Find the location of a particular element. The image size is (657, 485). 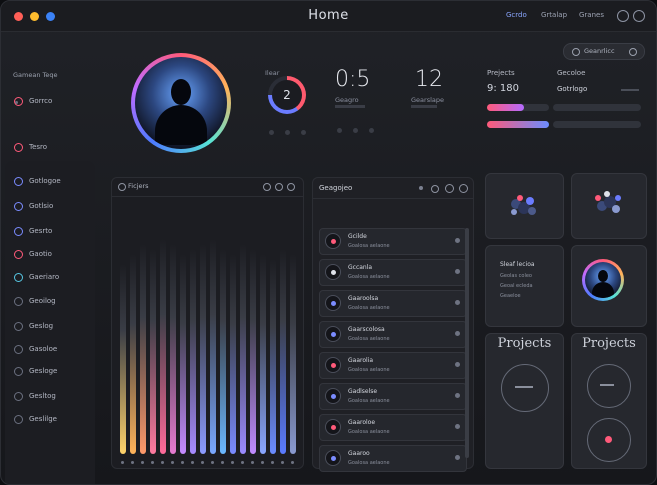

avatar-image is located at coordinates (181, 103).